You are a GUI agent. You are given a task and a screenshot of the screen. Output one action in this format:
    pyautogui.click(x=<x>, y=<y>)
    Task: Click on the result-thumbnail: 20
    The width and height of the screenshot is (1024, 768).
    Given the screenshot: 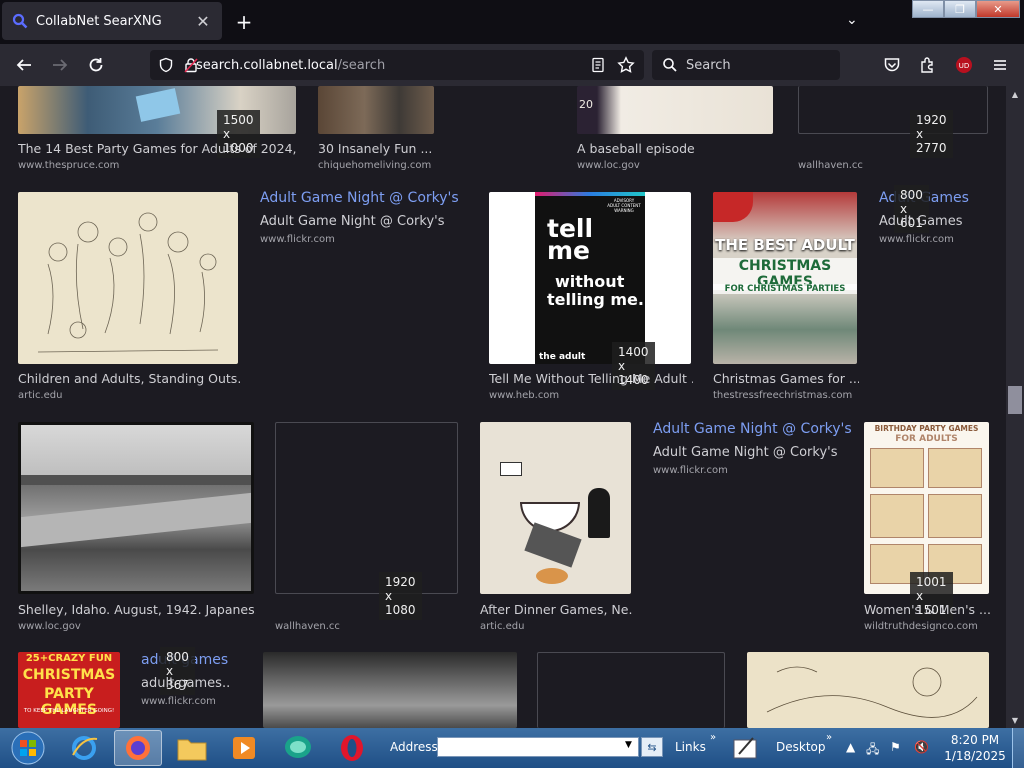 What is the action you would take?
    pyautogui.click(x=675, y=110)
    